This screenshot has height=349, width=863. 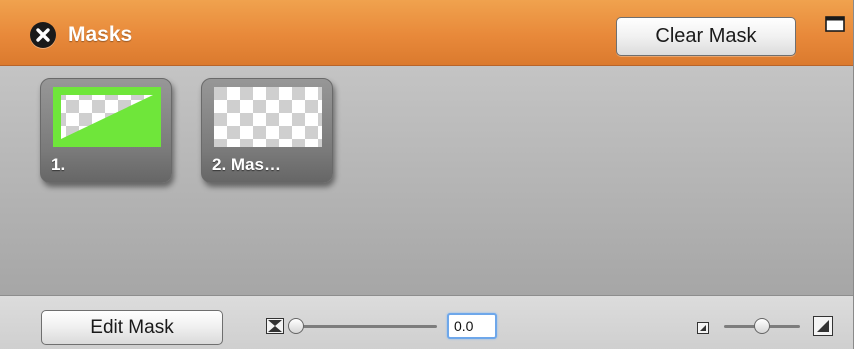 I want to click on feather-value-field: 0.0, so click(x=472, y=326).